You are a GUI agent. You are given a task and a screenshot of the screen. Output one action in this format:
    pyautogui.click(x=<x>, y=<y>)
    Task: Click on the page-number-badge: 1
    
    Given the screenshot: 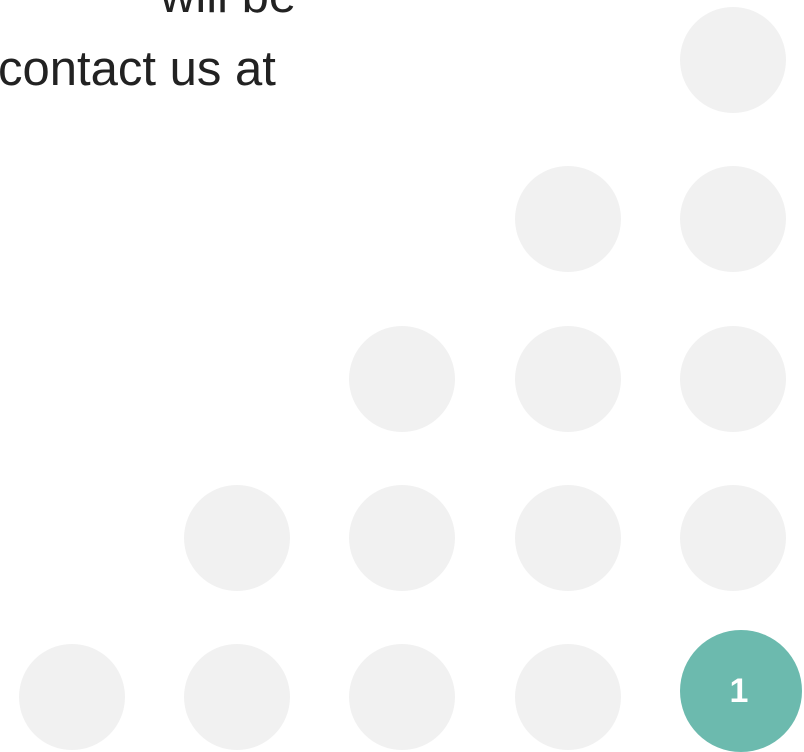 What is the action you would take?
    pyautogui.click(x=741, y=691)
    